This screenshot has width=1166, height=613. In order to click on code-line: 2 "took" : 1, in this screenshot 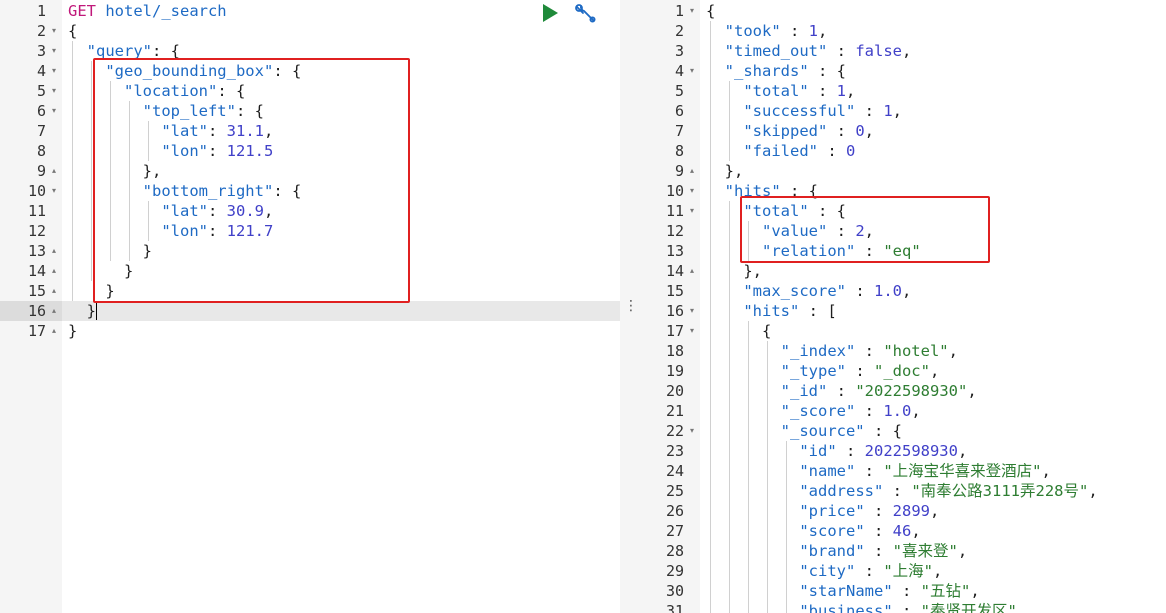, I will do `click(902, 31)`.